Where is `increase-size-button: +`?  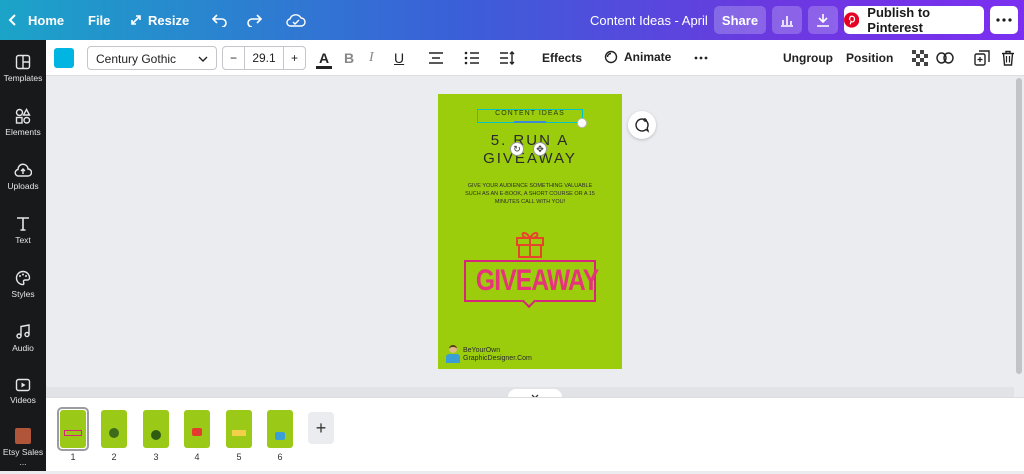
increase-size-button: + is located at coordinates (294, 58).